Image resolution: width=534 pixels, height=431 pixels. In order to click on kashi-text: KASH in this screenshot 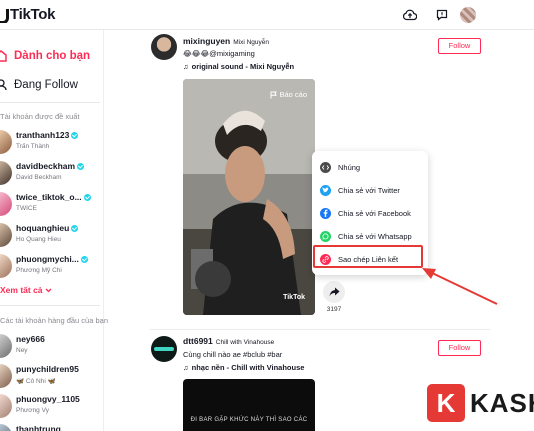, I will do `click(502, 402)`.